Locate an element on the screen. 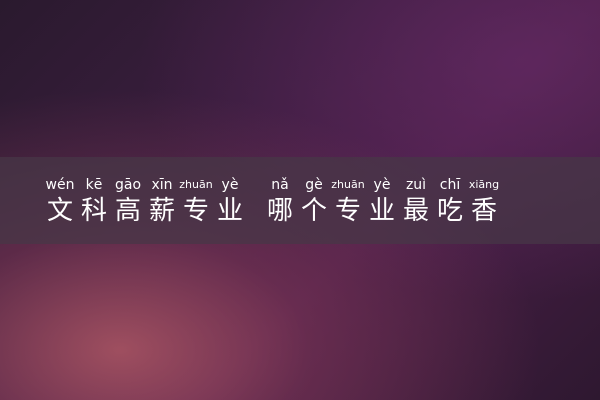  title-char: nǎ 哪 is located at coordinates (280, 202).